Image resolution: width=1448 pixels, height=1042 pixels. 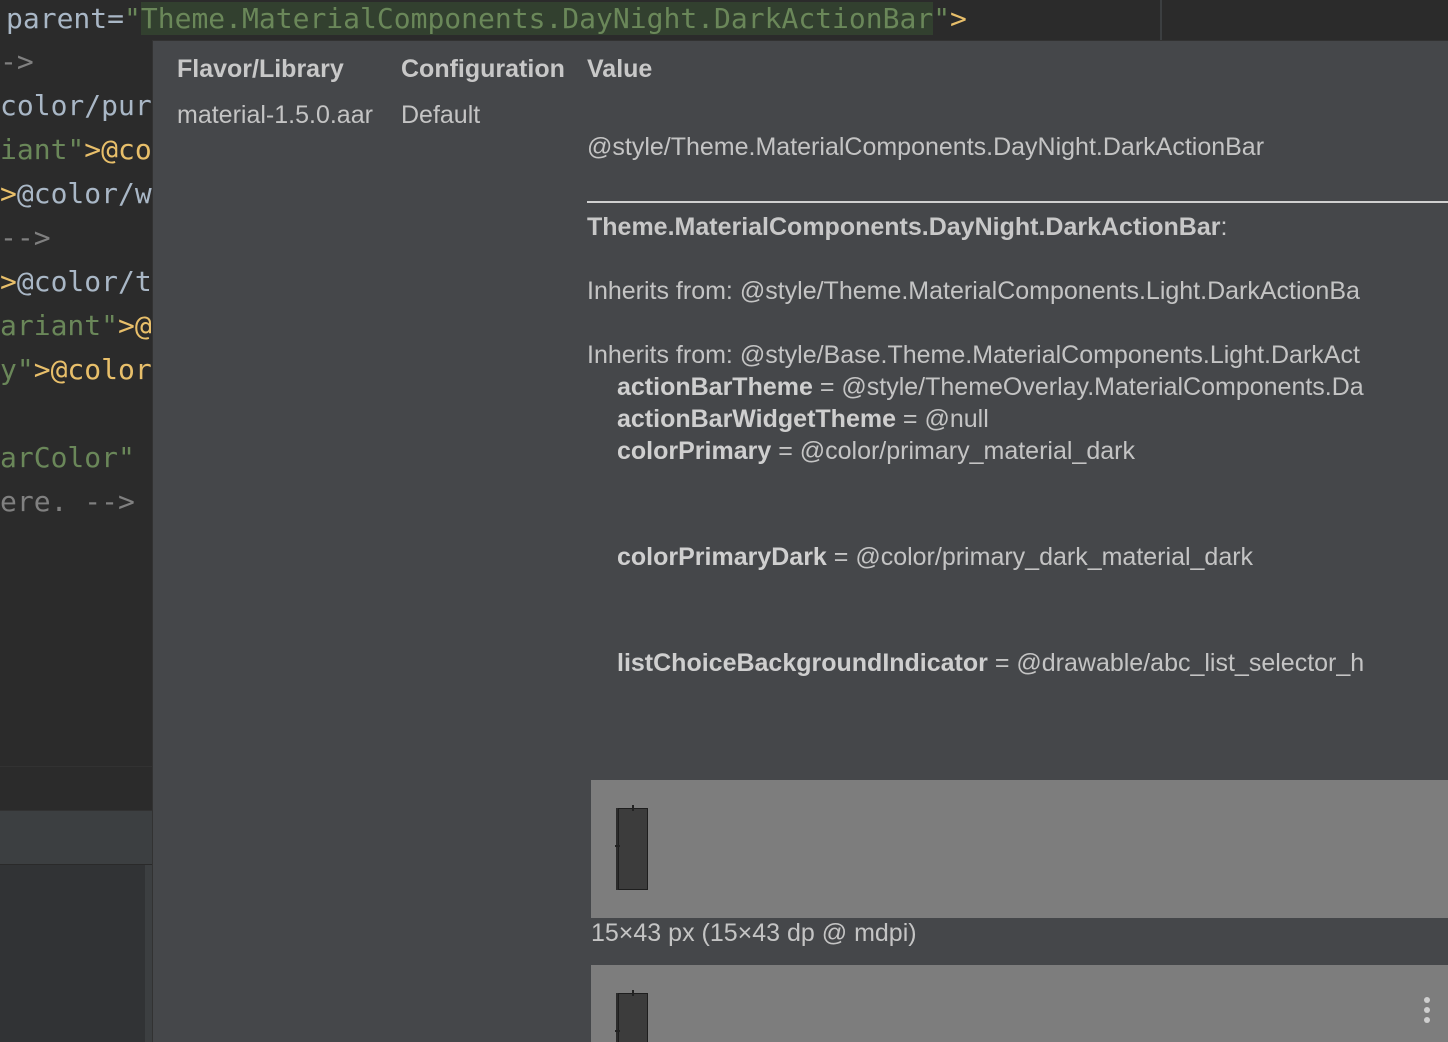 What do you see at coordinates (275, 115) in the screenshot?
I see `cell-flavor-library: material-1.5.0.aar` at bounding box center [275, 115].